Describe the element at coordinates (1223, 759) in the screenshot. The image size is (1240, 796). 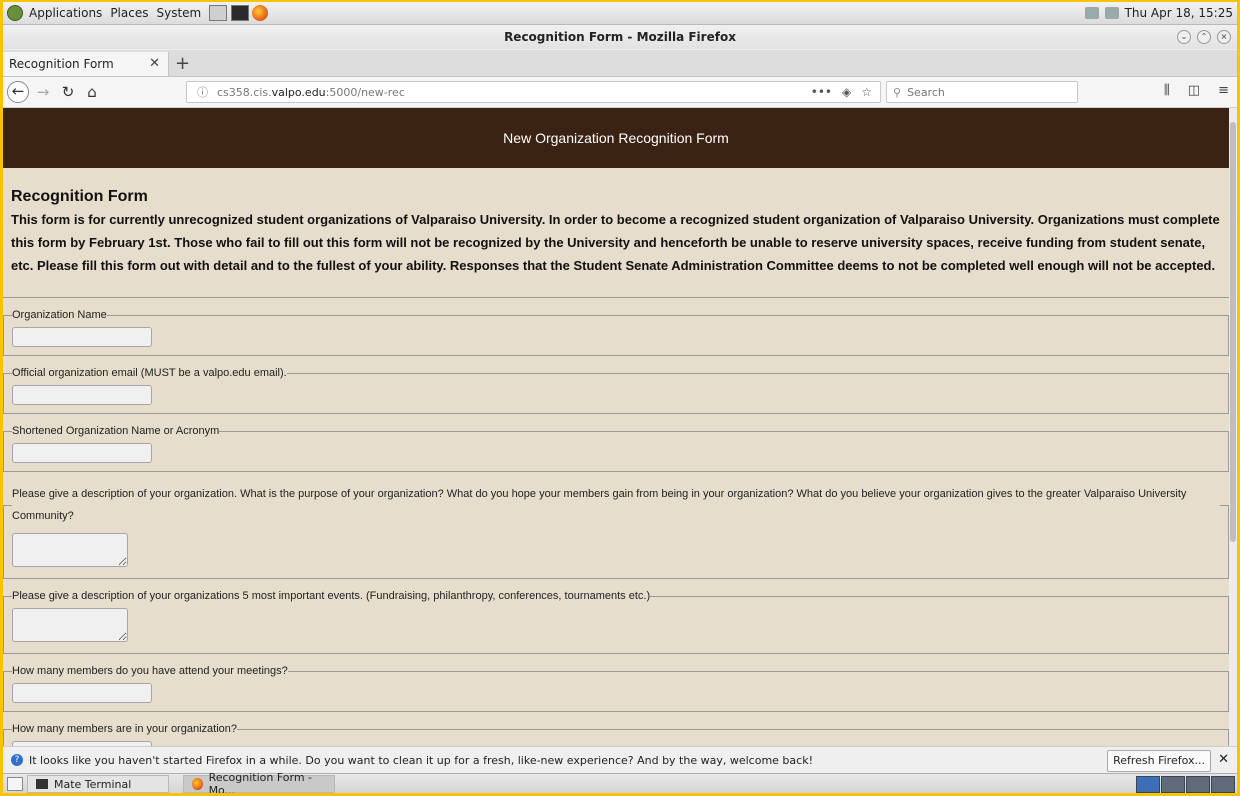
I see `notification-close-icon: ✕` at that location.